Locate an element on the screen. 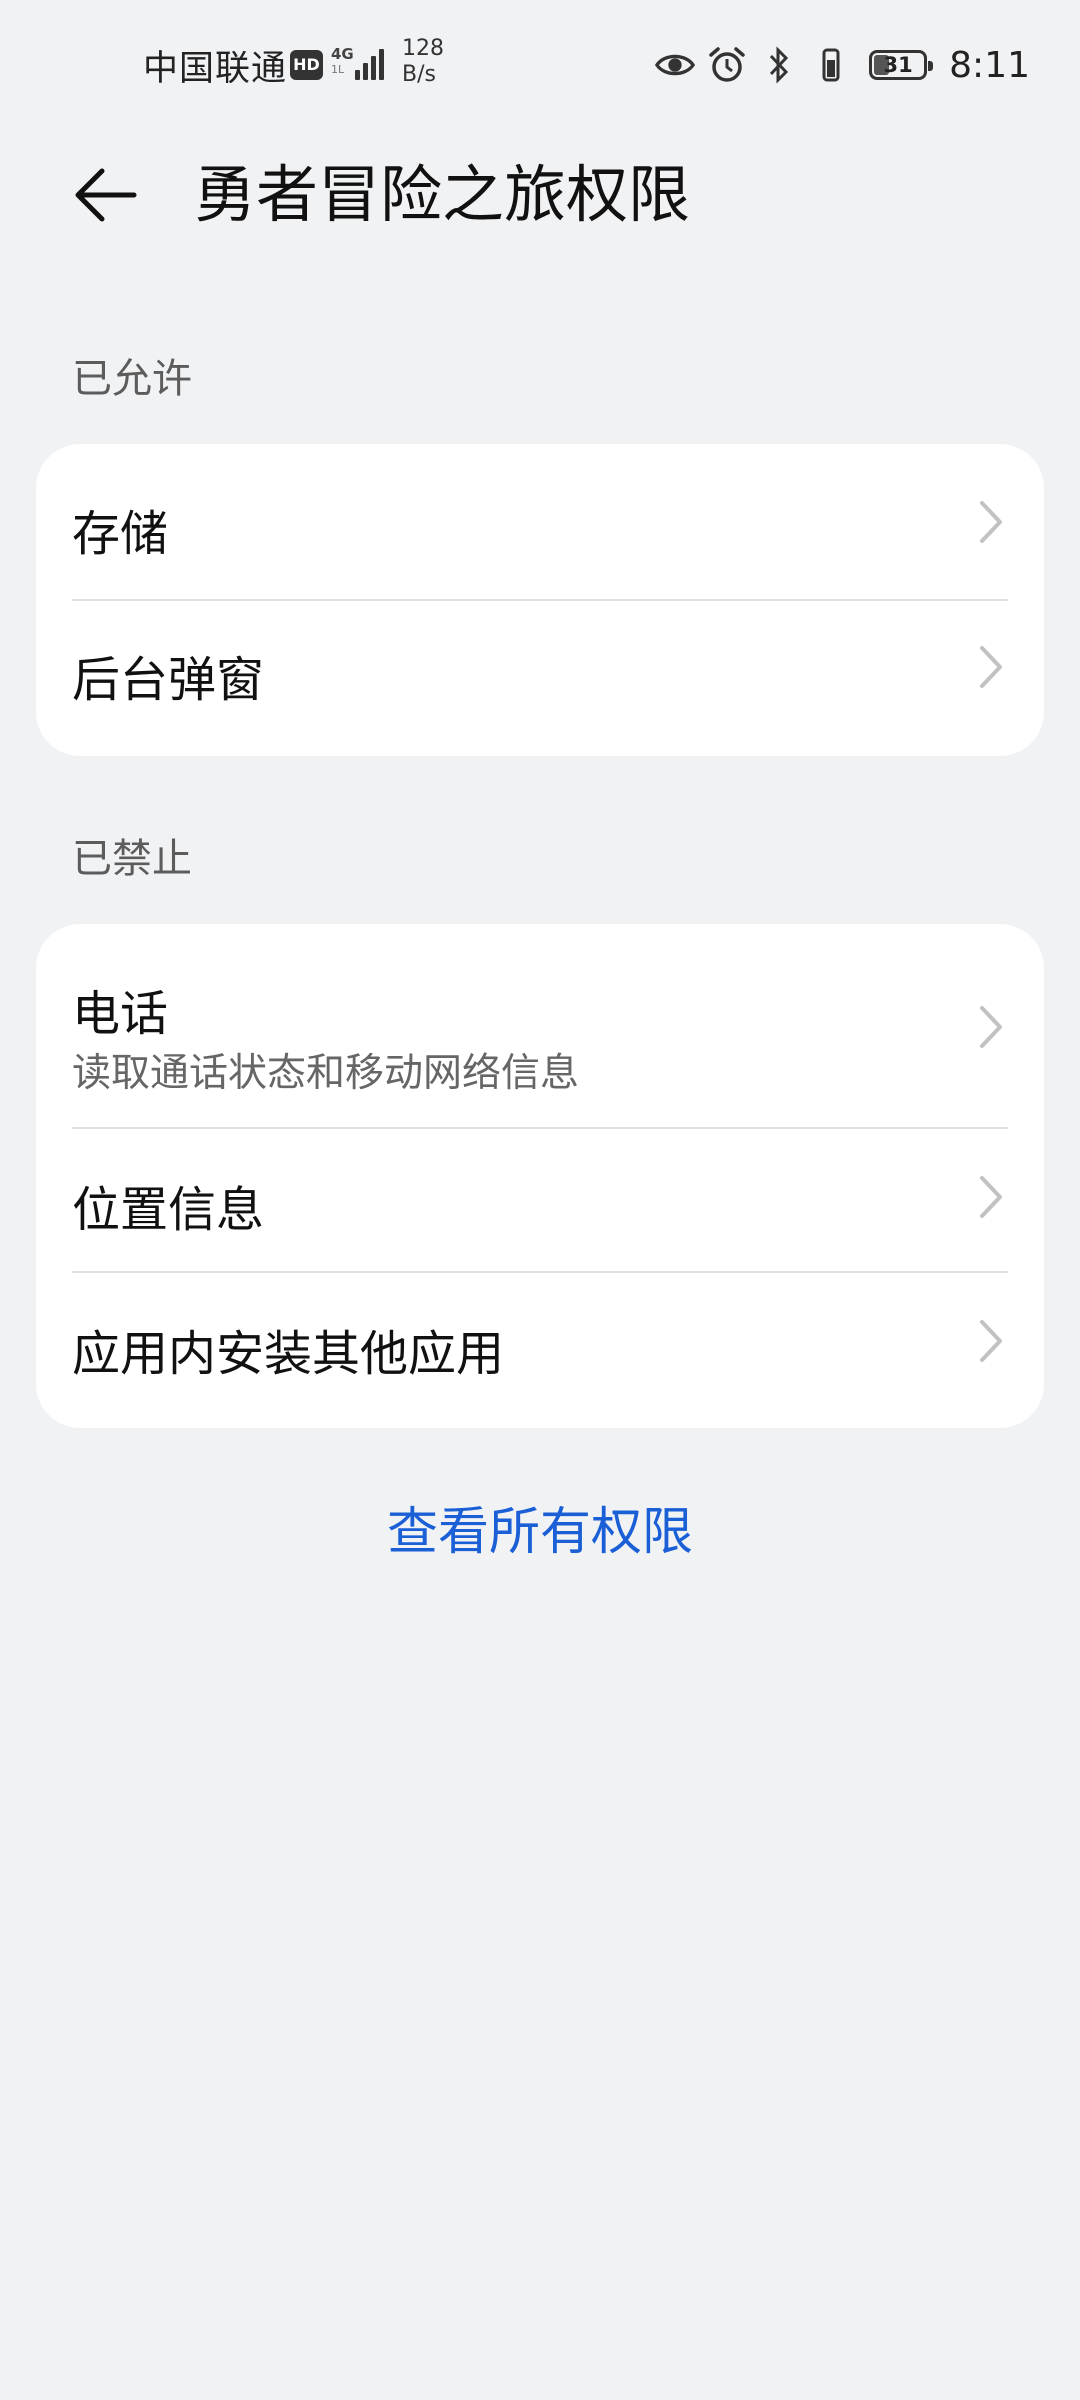 Image resolution: width=1080 pixels, height=2400 pixels. permission-row-phone: 电话 读取通话状态和移动网络信息 is located at coordinates (540, 1026).